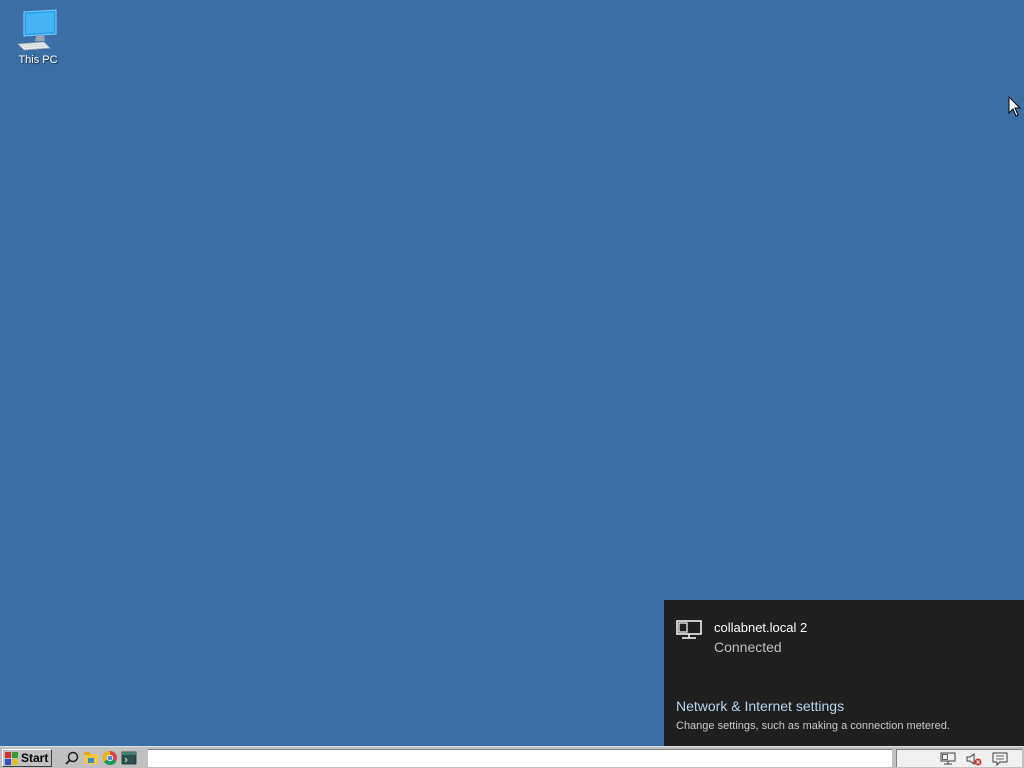 This screenshot has height=768, width=1024. Describe the element at coordinates (37, 30) in the screenshot. I see `computer-icon` at that location.